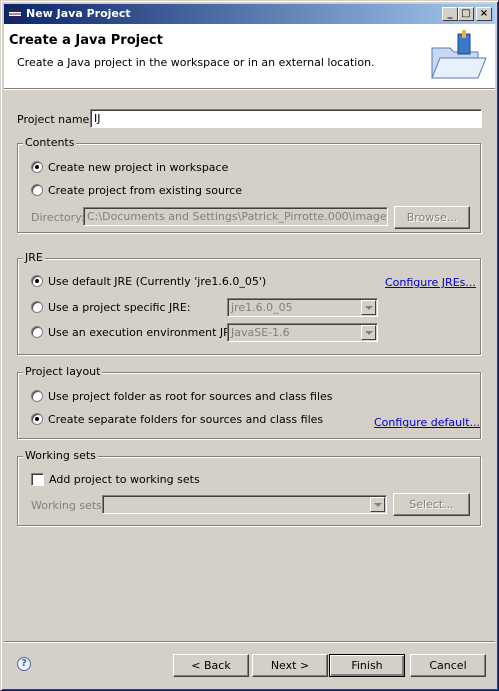  Describe the element at coordinates (37, 419) in the screenshot. I see `layout-separate-radio` at that location.